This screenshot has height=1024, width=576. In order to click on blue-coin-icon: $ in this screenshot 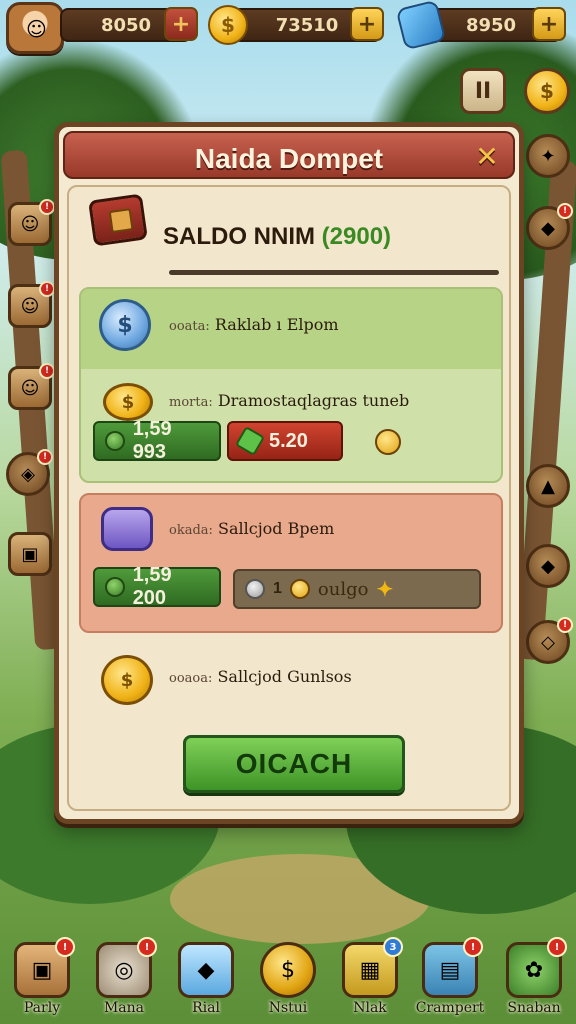, I will do `click(125, 325)`.